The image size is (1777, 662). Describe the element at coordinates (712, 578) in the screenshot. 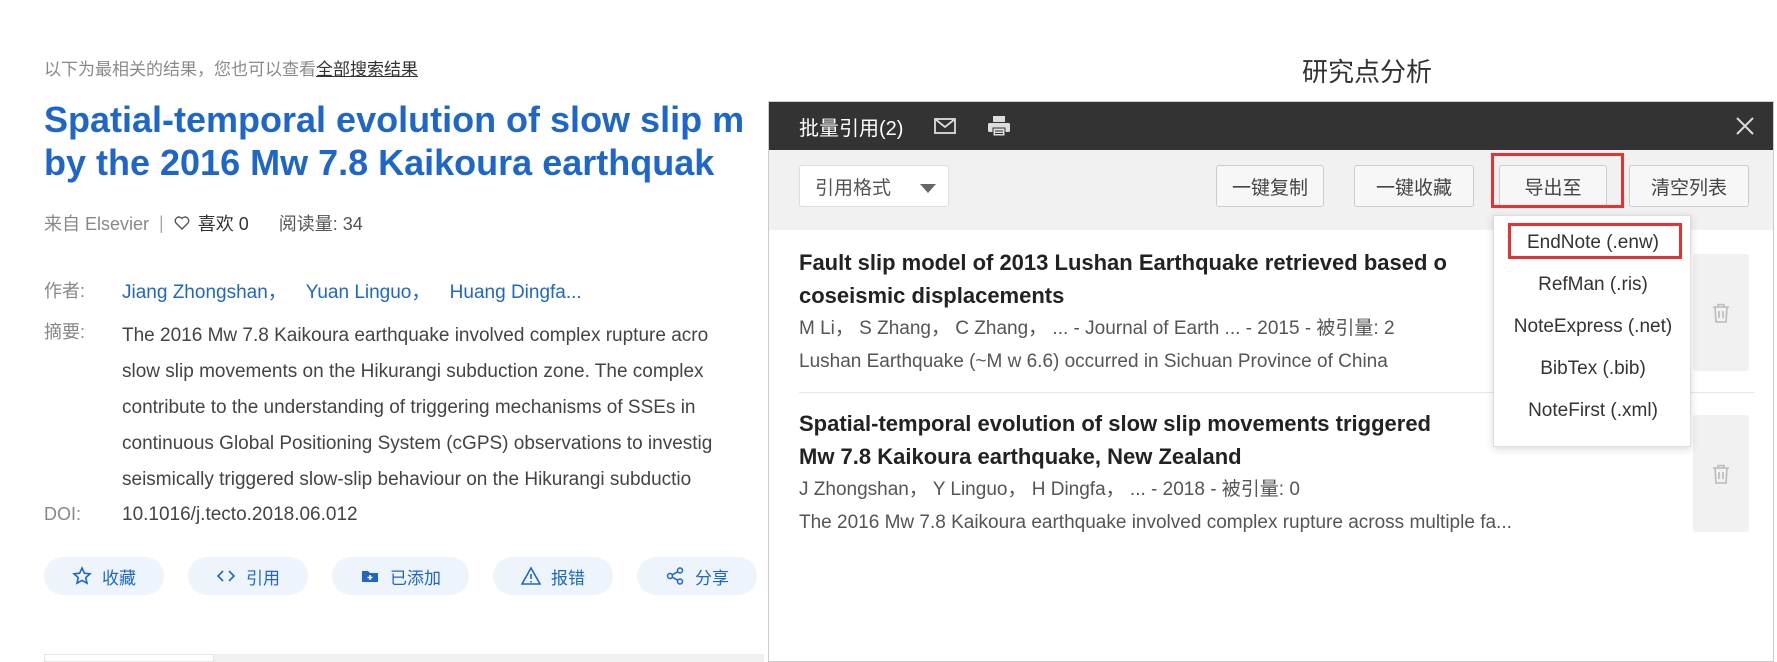

I see `share-label: 分享` at that location.